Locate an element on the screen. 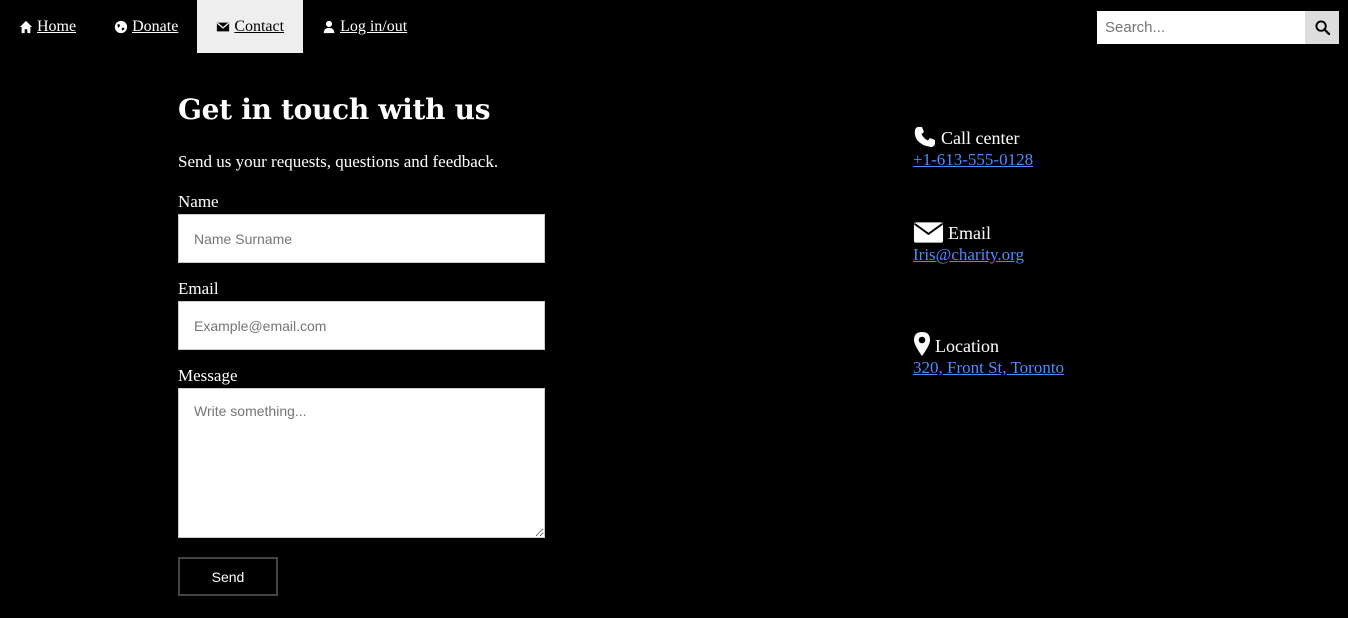 This screenshot has width=1348, height=618. nav-label-contact: Contact is located at coordinates (259, 26).